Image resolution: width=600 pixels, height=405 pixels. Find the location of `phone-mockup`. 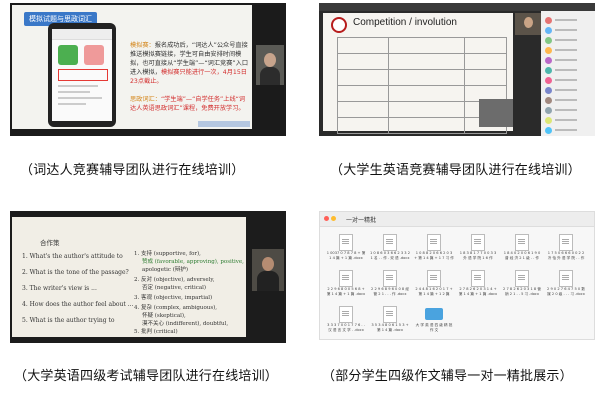

phone-mockup is located at coordinates (82, 75).